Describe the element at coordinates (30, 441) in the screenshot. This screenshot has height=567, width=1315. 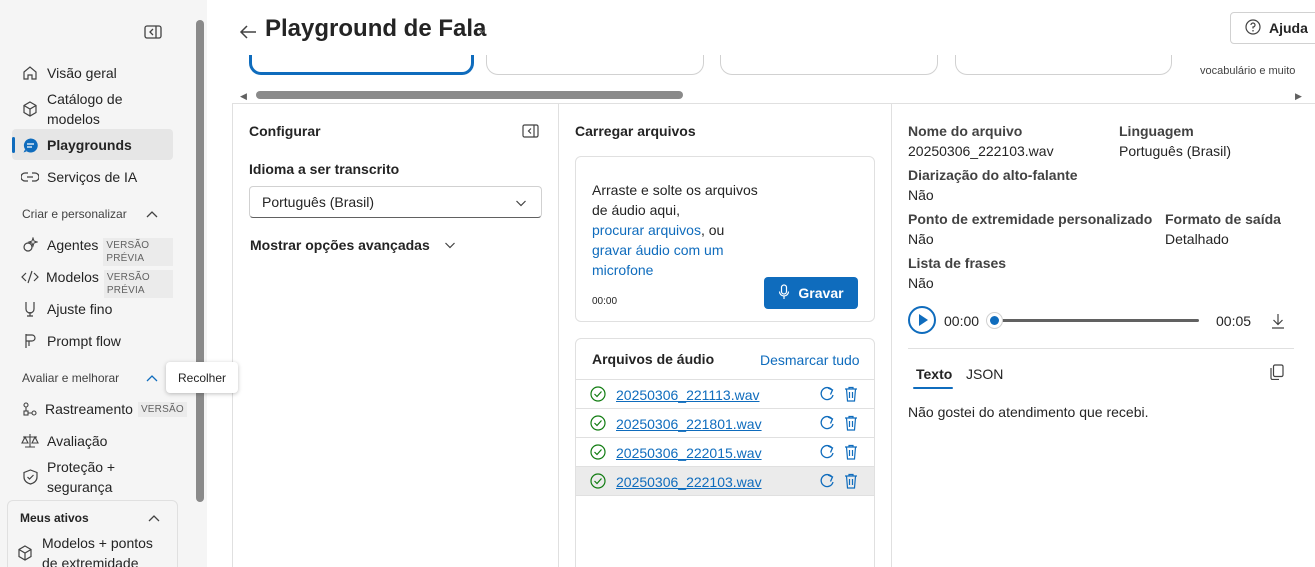
I see `scale-icon` at that location.